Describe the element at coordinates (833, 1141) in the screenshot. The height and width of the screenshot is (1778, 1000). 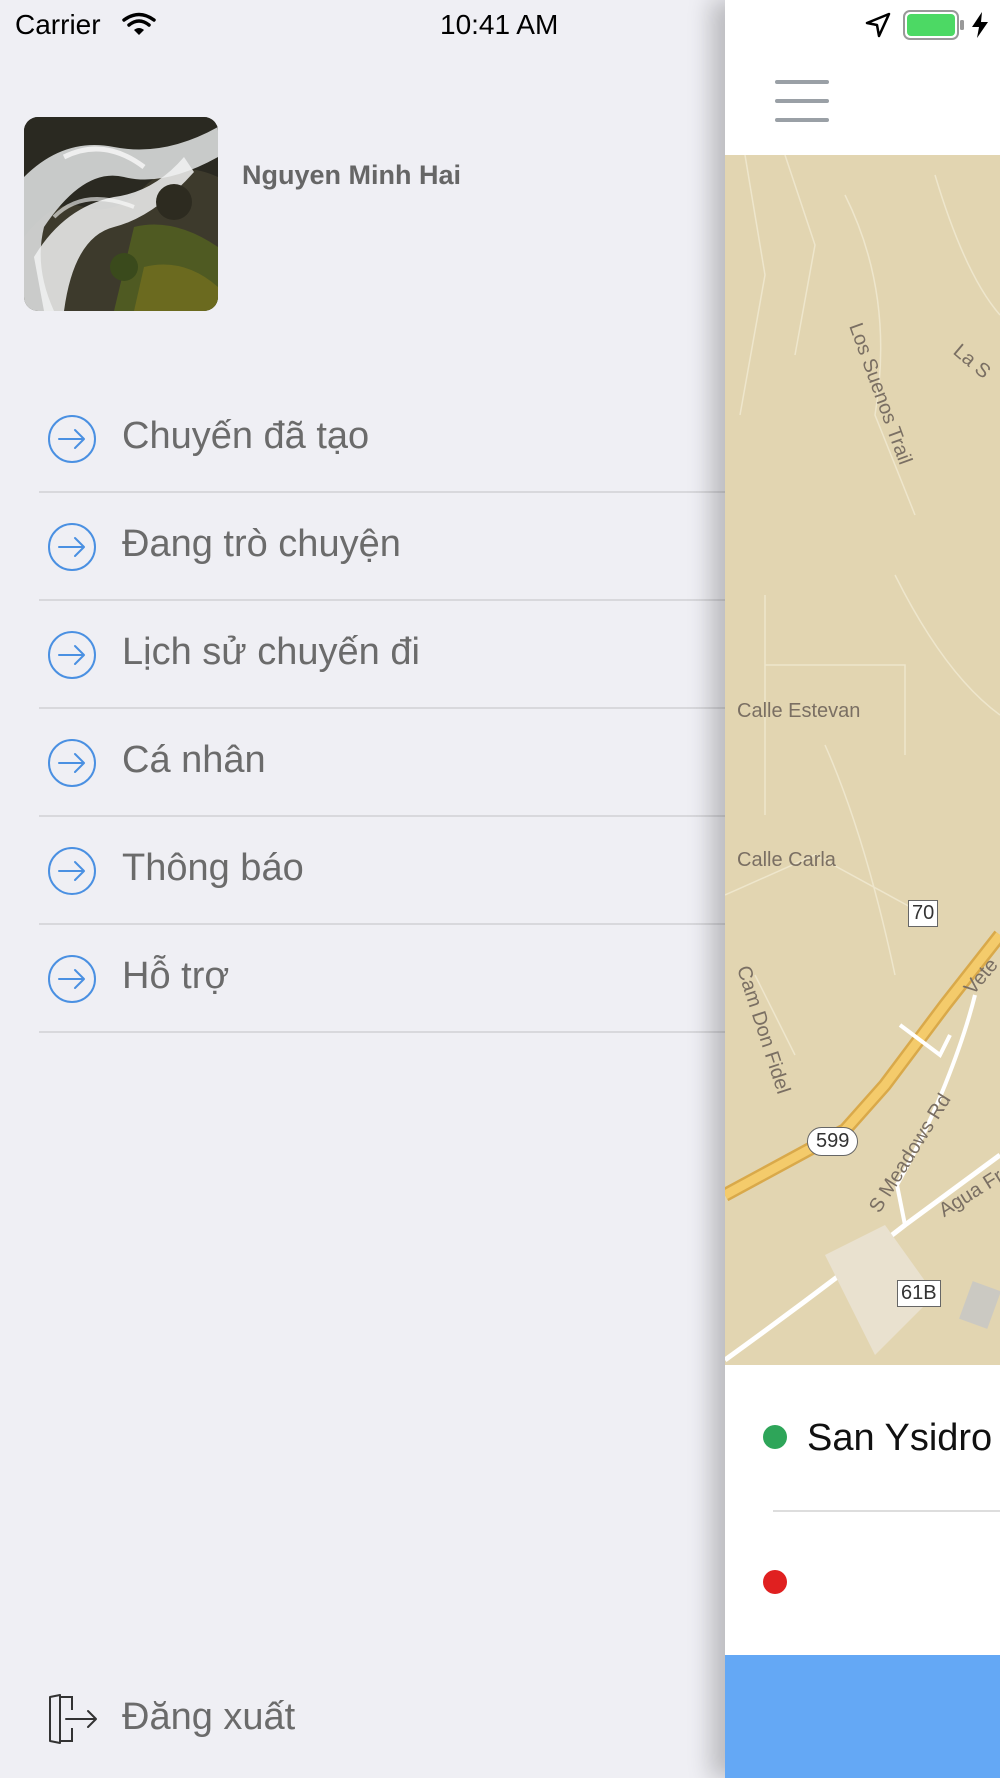
I see `route-shield-599: 599` at that location.